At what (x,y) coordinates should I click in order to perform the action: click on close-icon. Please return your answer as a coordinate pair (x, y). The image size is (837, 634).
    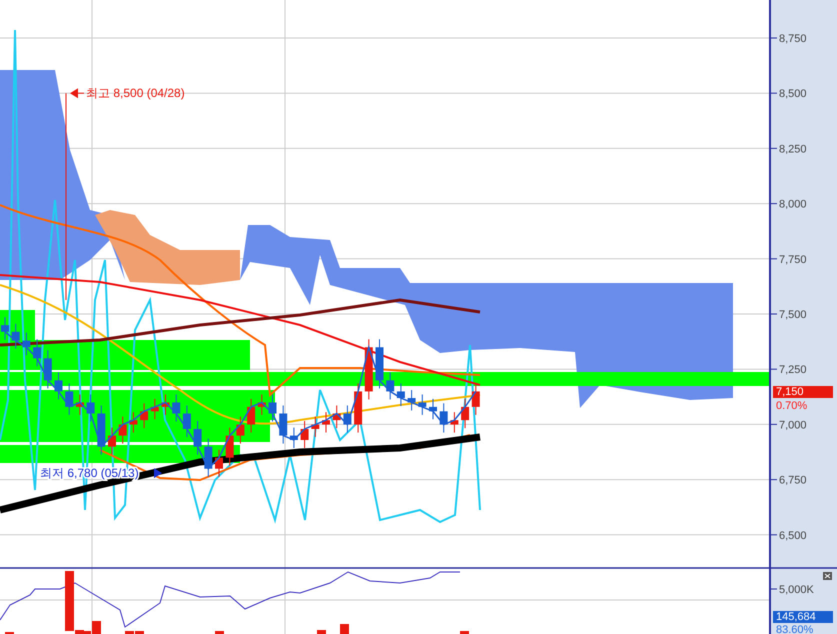
    Looking at the image, I should click on (827, 576).